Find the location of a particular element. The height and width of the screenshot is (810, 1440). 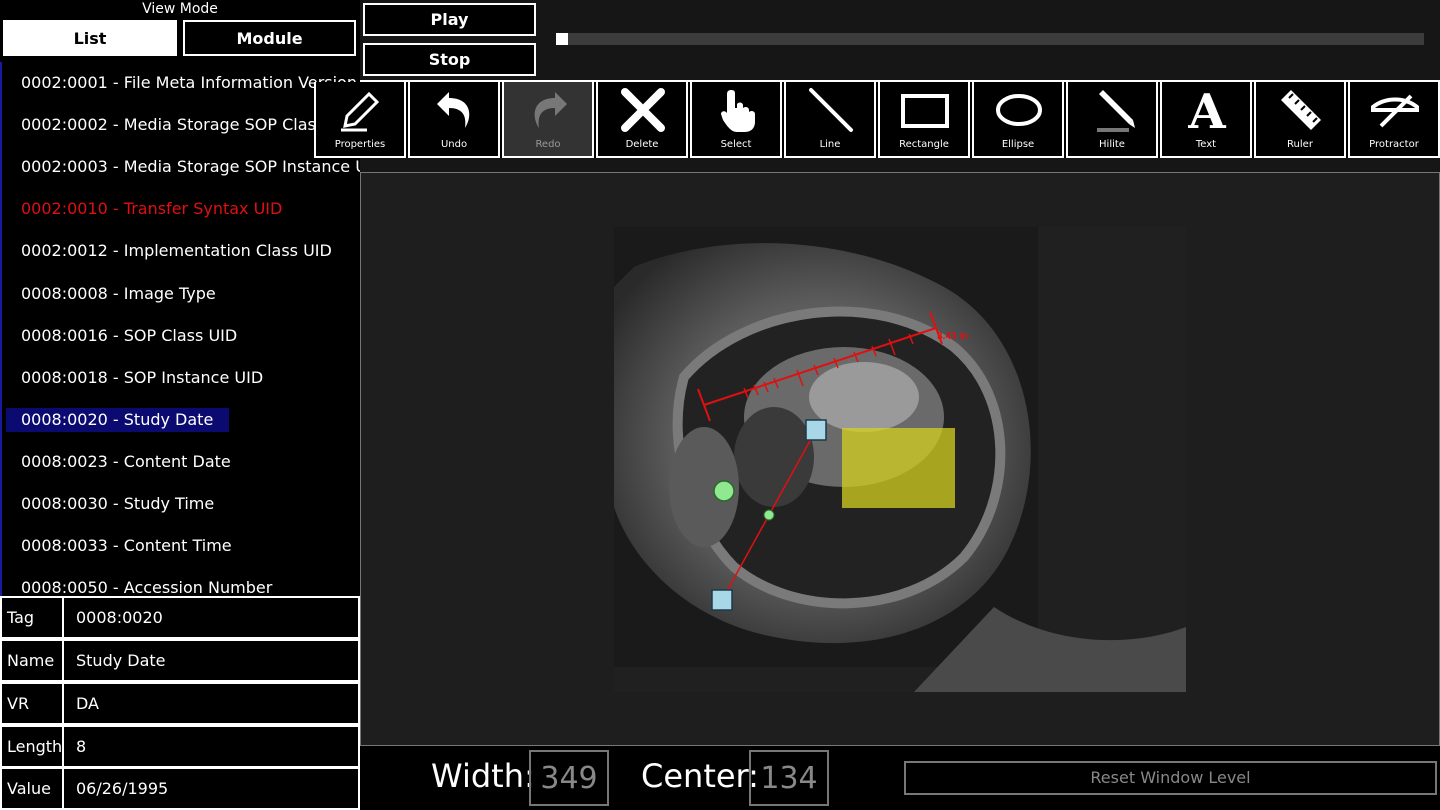

text-tool-button: A Text is located at coordinates (1206, 120).